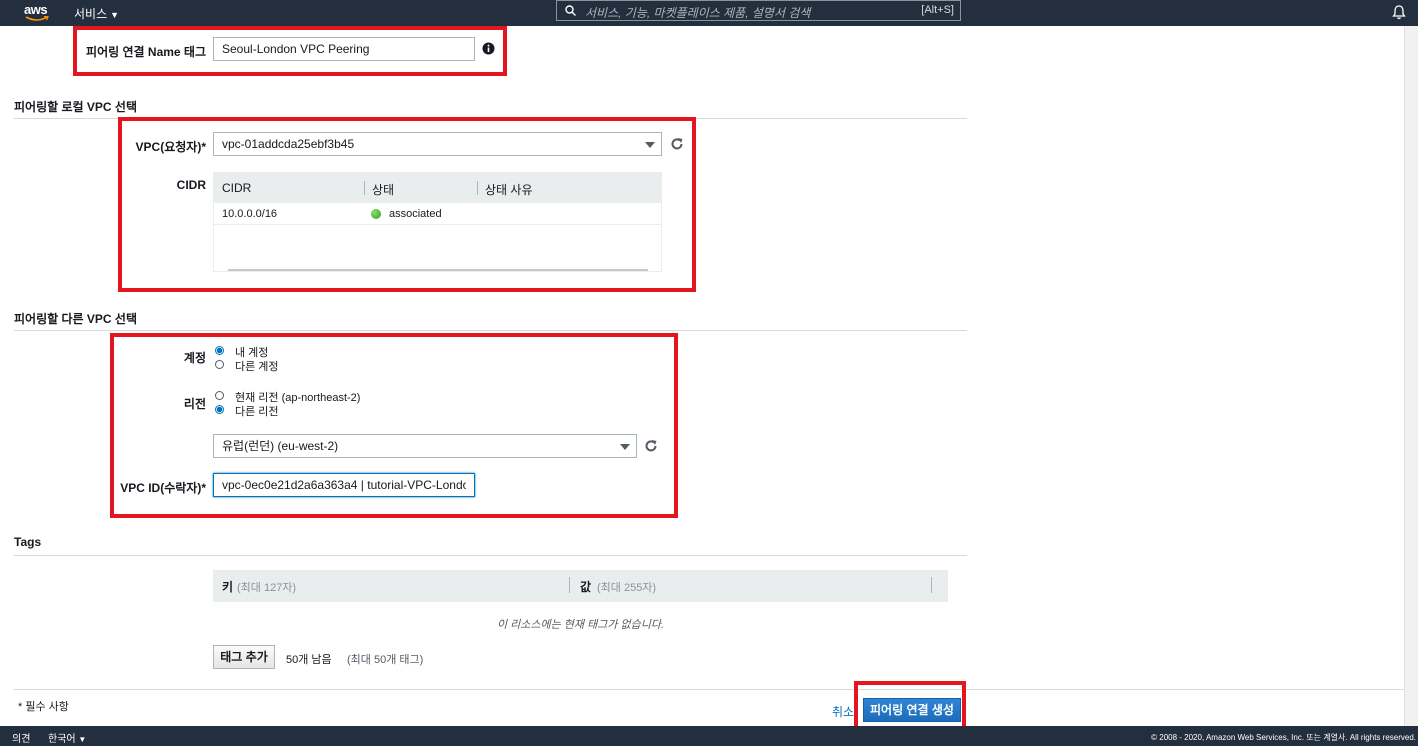 The height and width of the screenshot is (746, 1418). Describe the element at coordinates (843, 711) in the screenshot. I see `cancel-link: 취소` at that location.